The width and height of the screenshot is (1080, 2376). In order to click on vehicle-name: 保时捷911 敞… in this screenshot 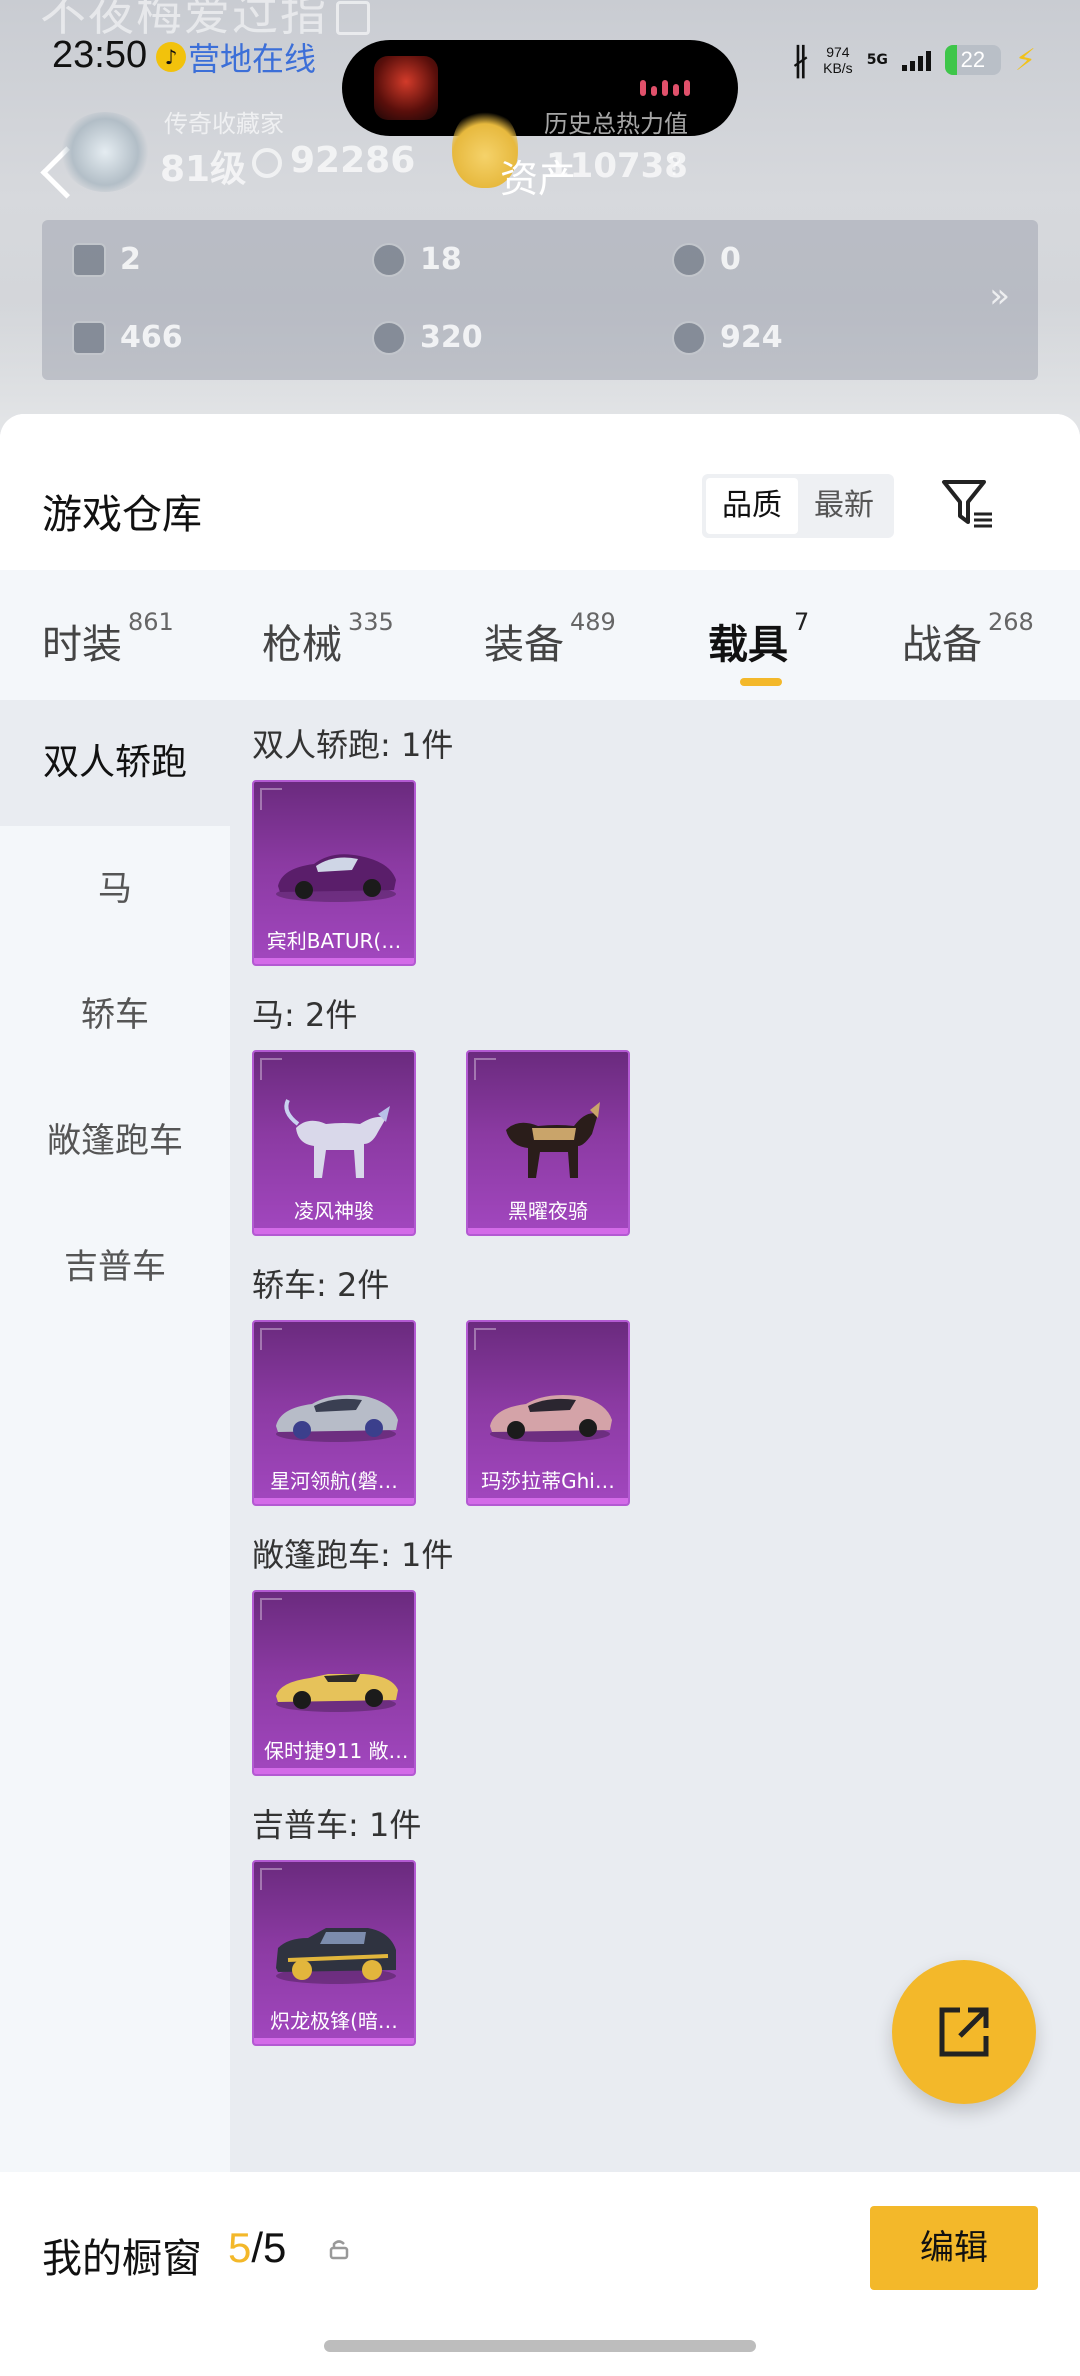, I will do `click(336, 1751)`.